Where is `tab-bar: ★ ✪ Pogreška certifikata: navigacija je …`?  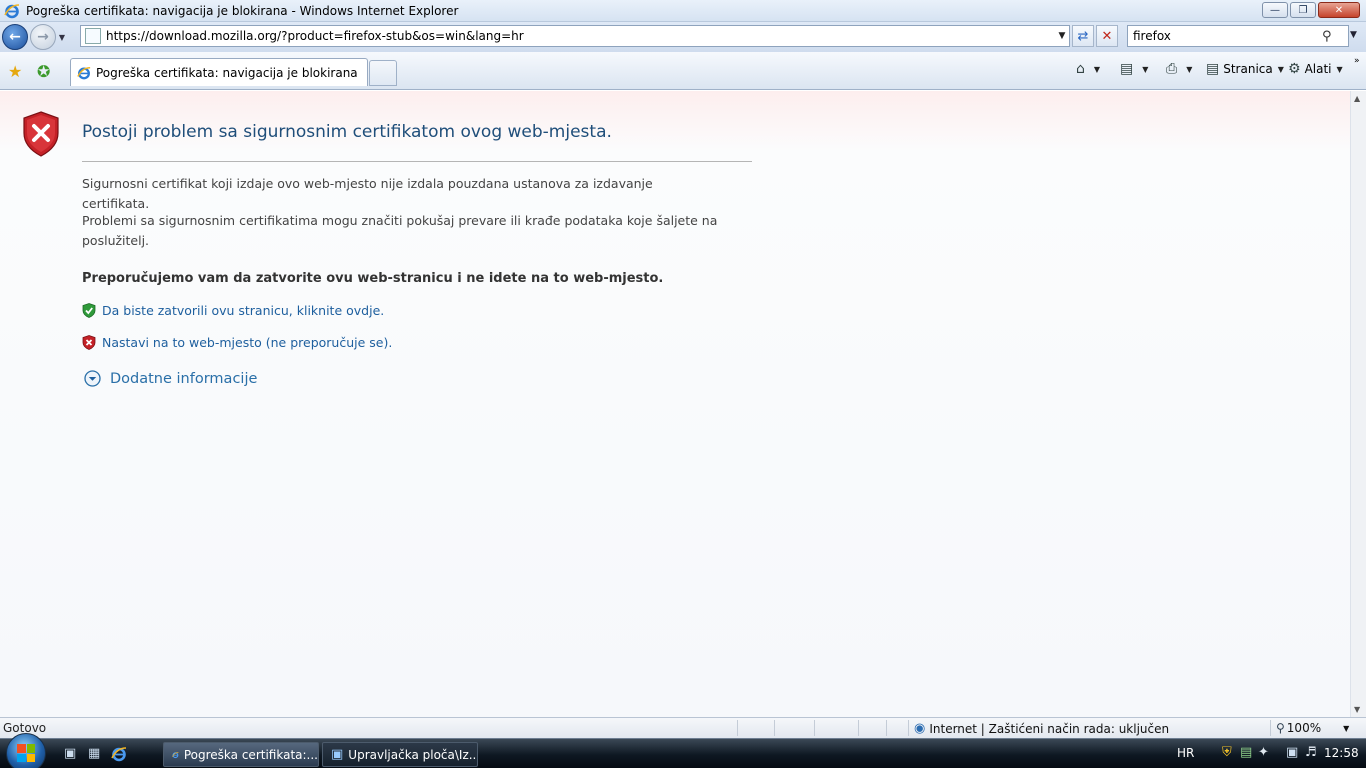 tab-bar: ★ ✪ Pogreška certifikata: navigacija je … is located at coordinates (683, 71).